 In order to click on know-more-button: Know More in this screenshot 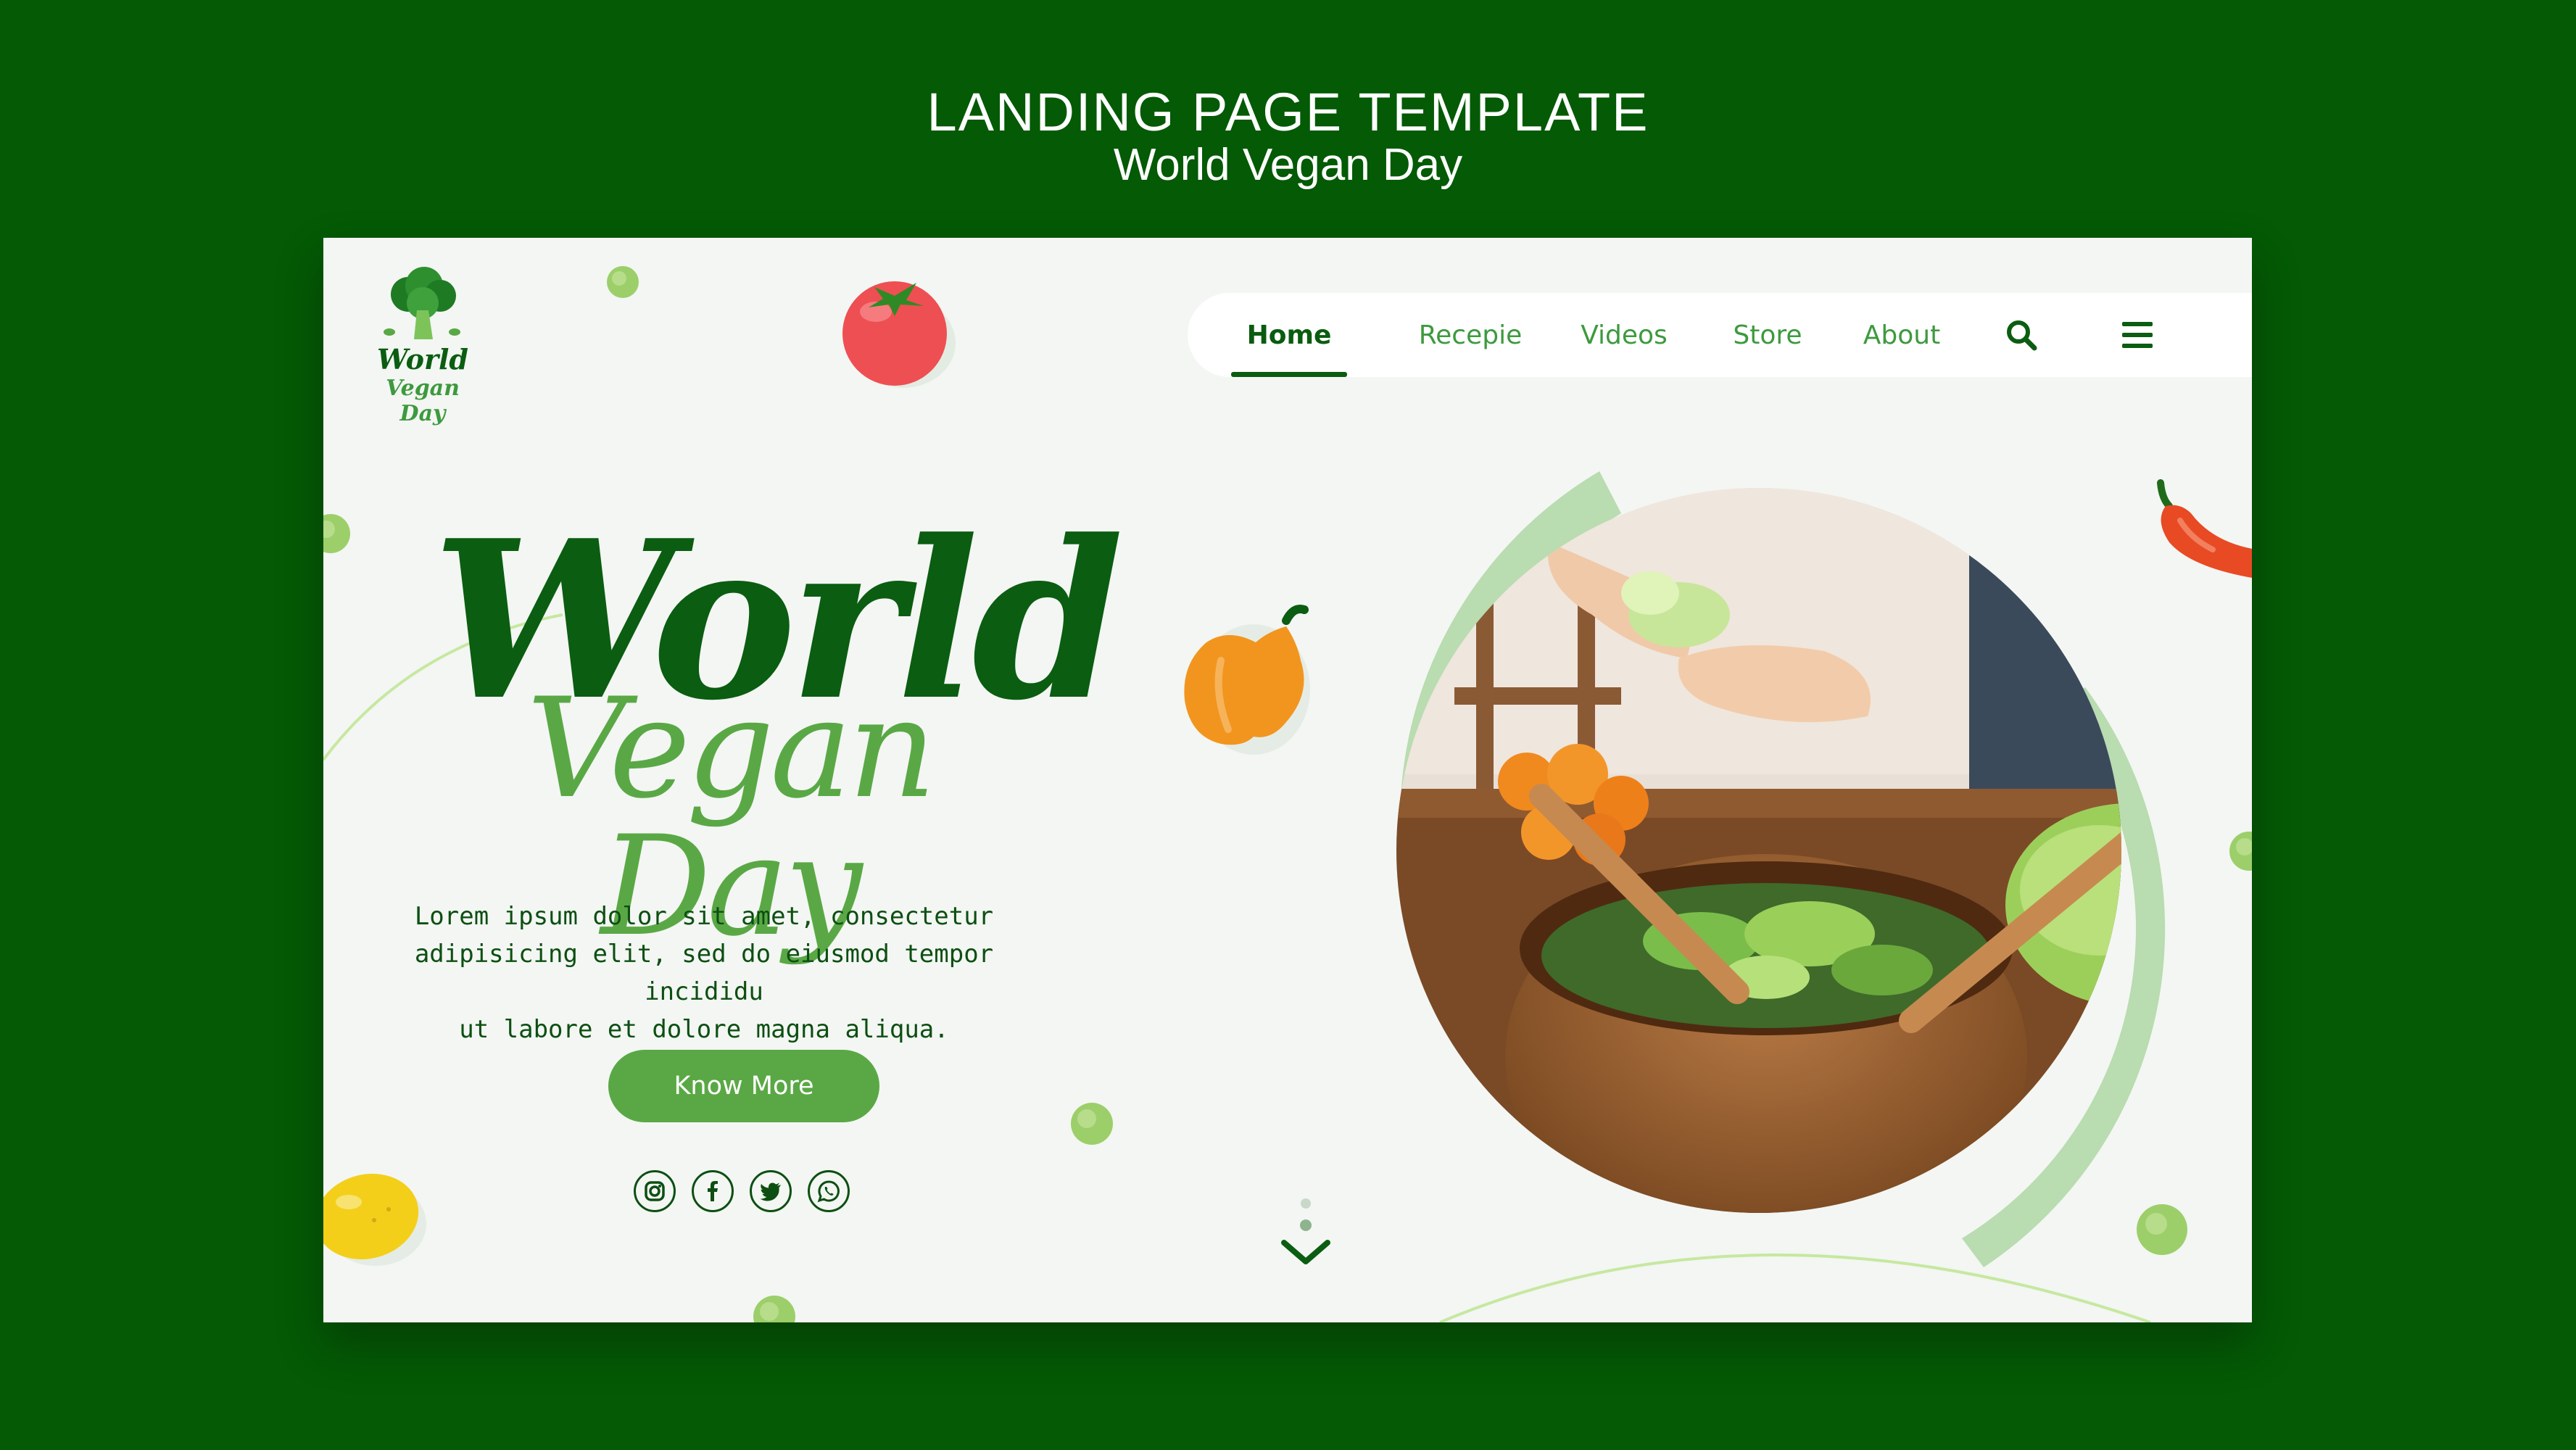, I will do `click(744, 1086)`.